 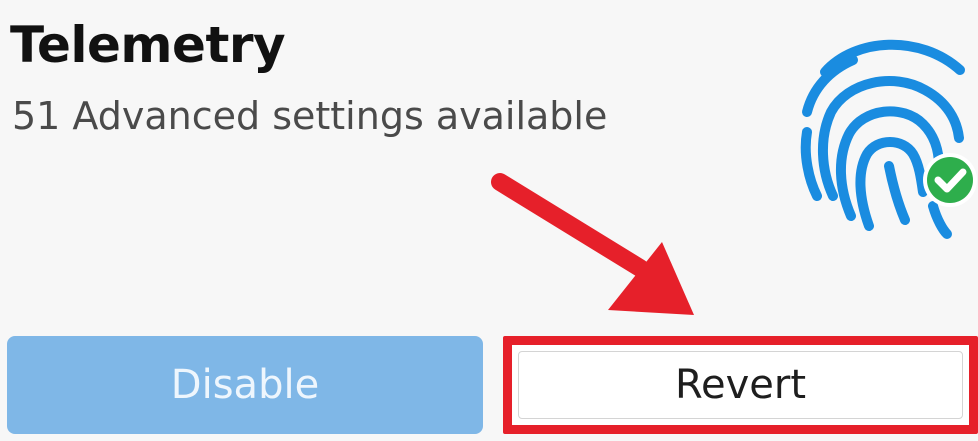 What do you see at coordinates (950, 180) in the screenshot?
I see `check-icon` at bounding box center [950, 180].